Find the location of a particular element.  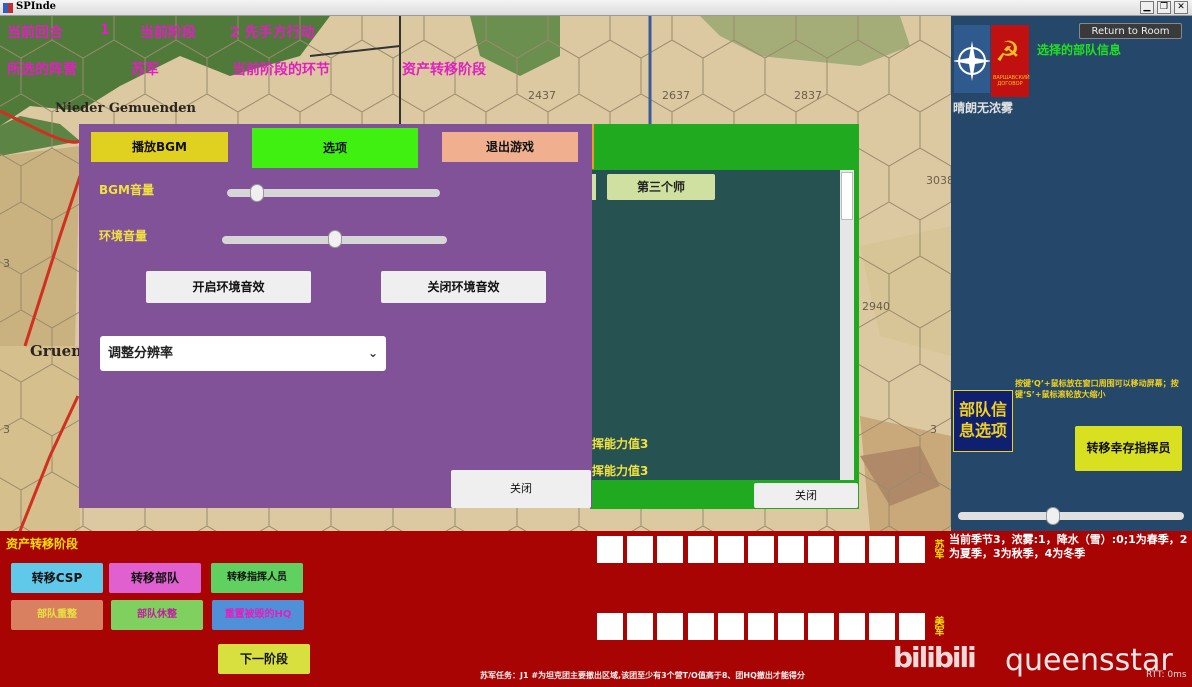

env-sound-on-button: 开启环境音效 is located at coordinates (228, 287).